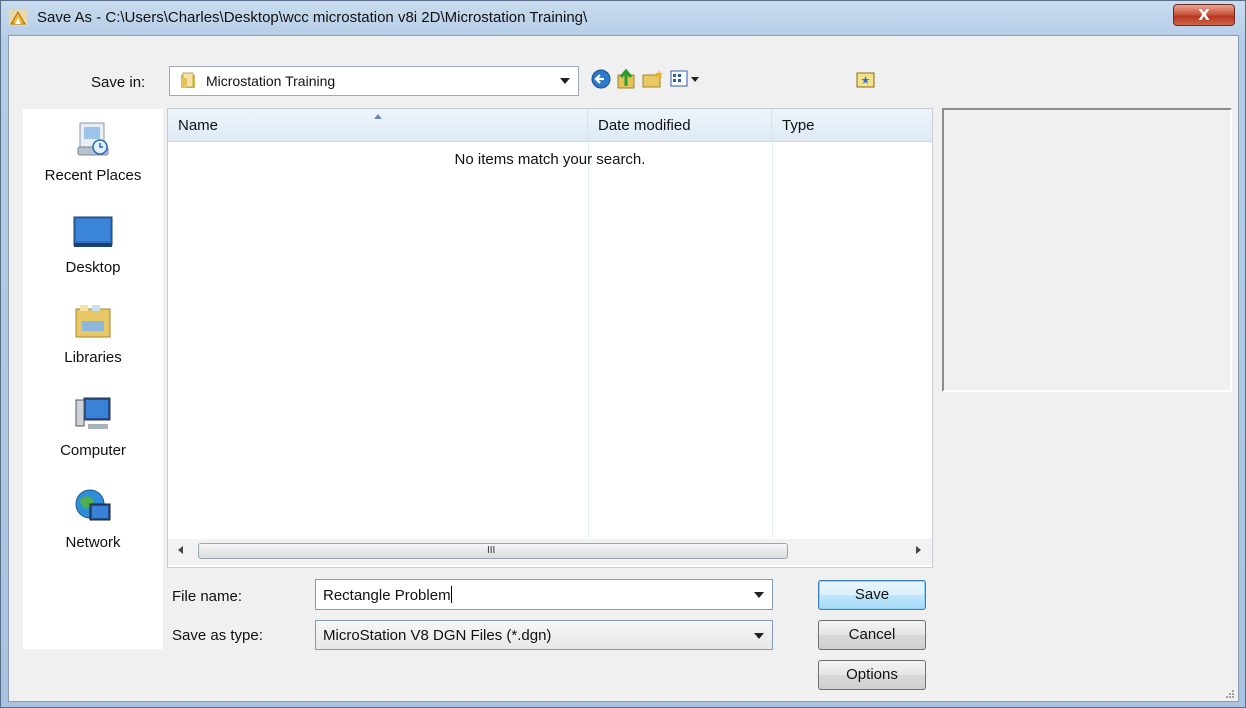  I want to click on place-label: Recent Places, so click(93, 175).